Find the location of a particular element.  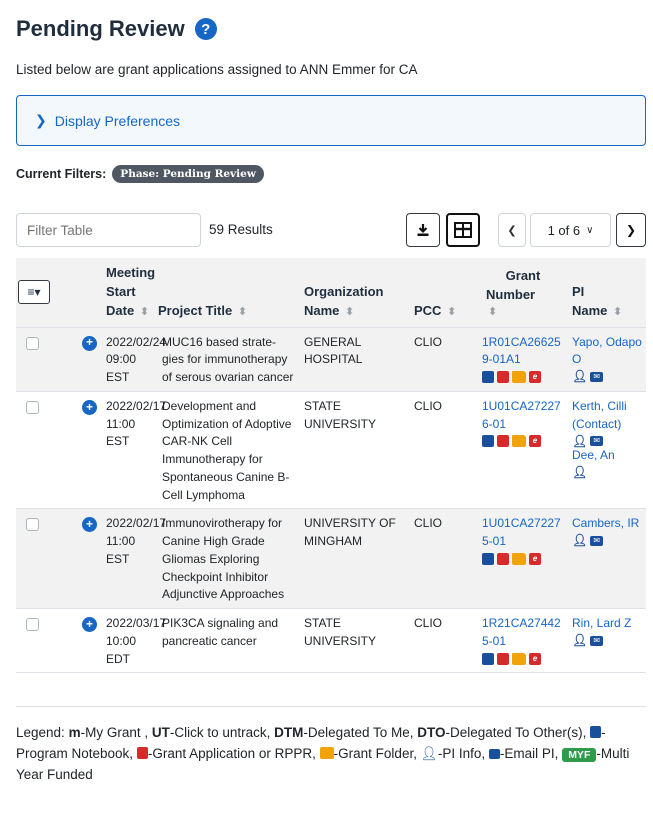

display-preferences-toggle: ❯ Display Preferences is located at coordinates (331, 120).